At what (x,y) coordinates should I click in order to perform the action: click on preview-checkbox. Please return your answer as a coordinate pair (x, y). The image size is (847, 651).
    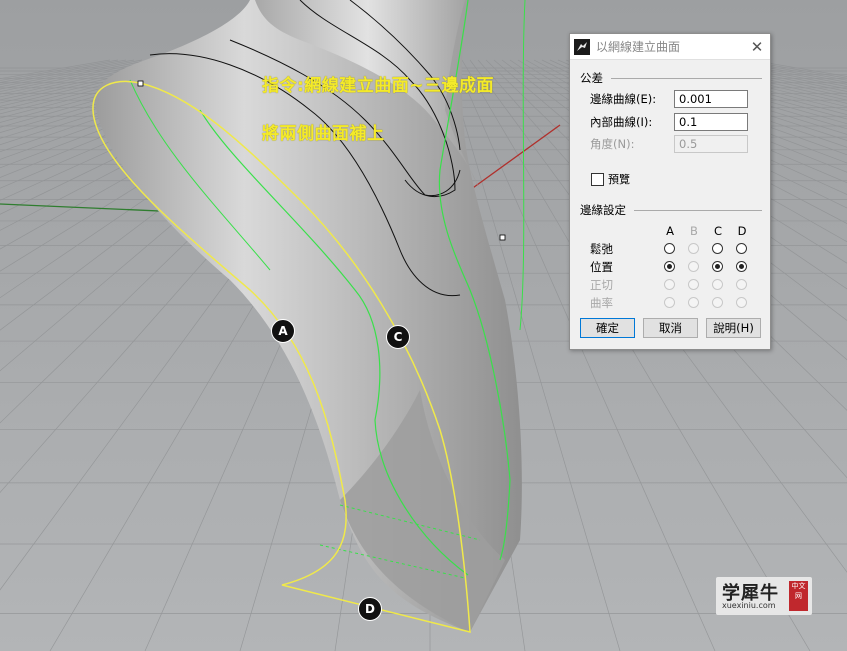
    Looking at the image, I should click on (597, 179).